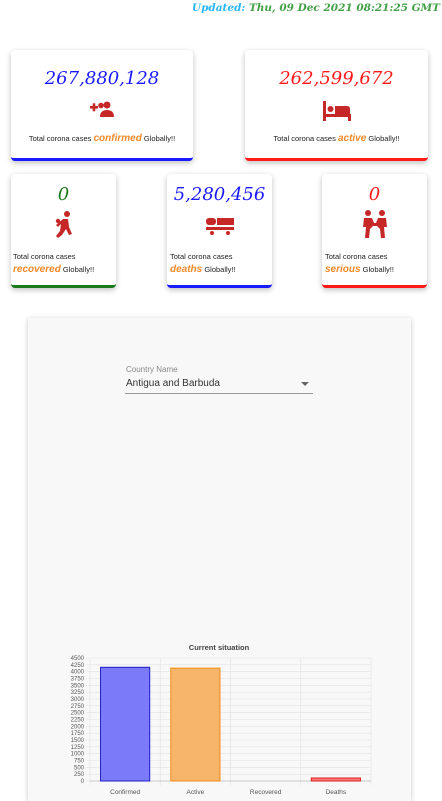 The height and width of the screenshot is (801, 442). Describe the element at coordinates (125, 724) in the screenshot. I see `bar-confirmed` at that location.